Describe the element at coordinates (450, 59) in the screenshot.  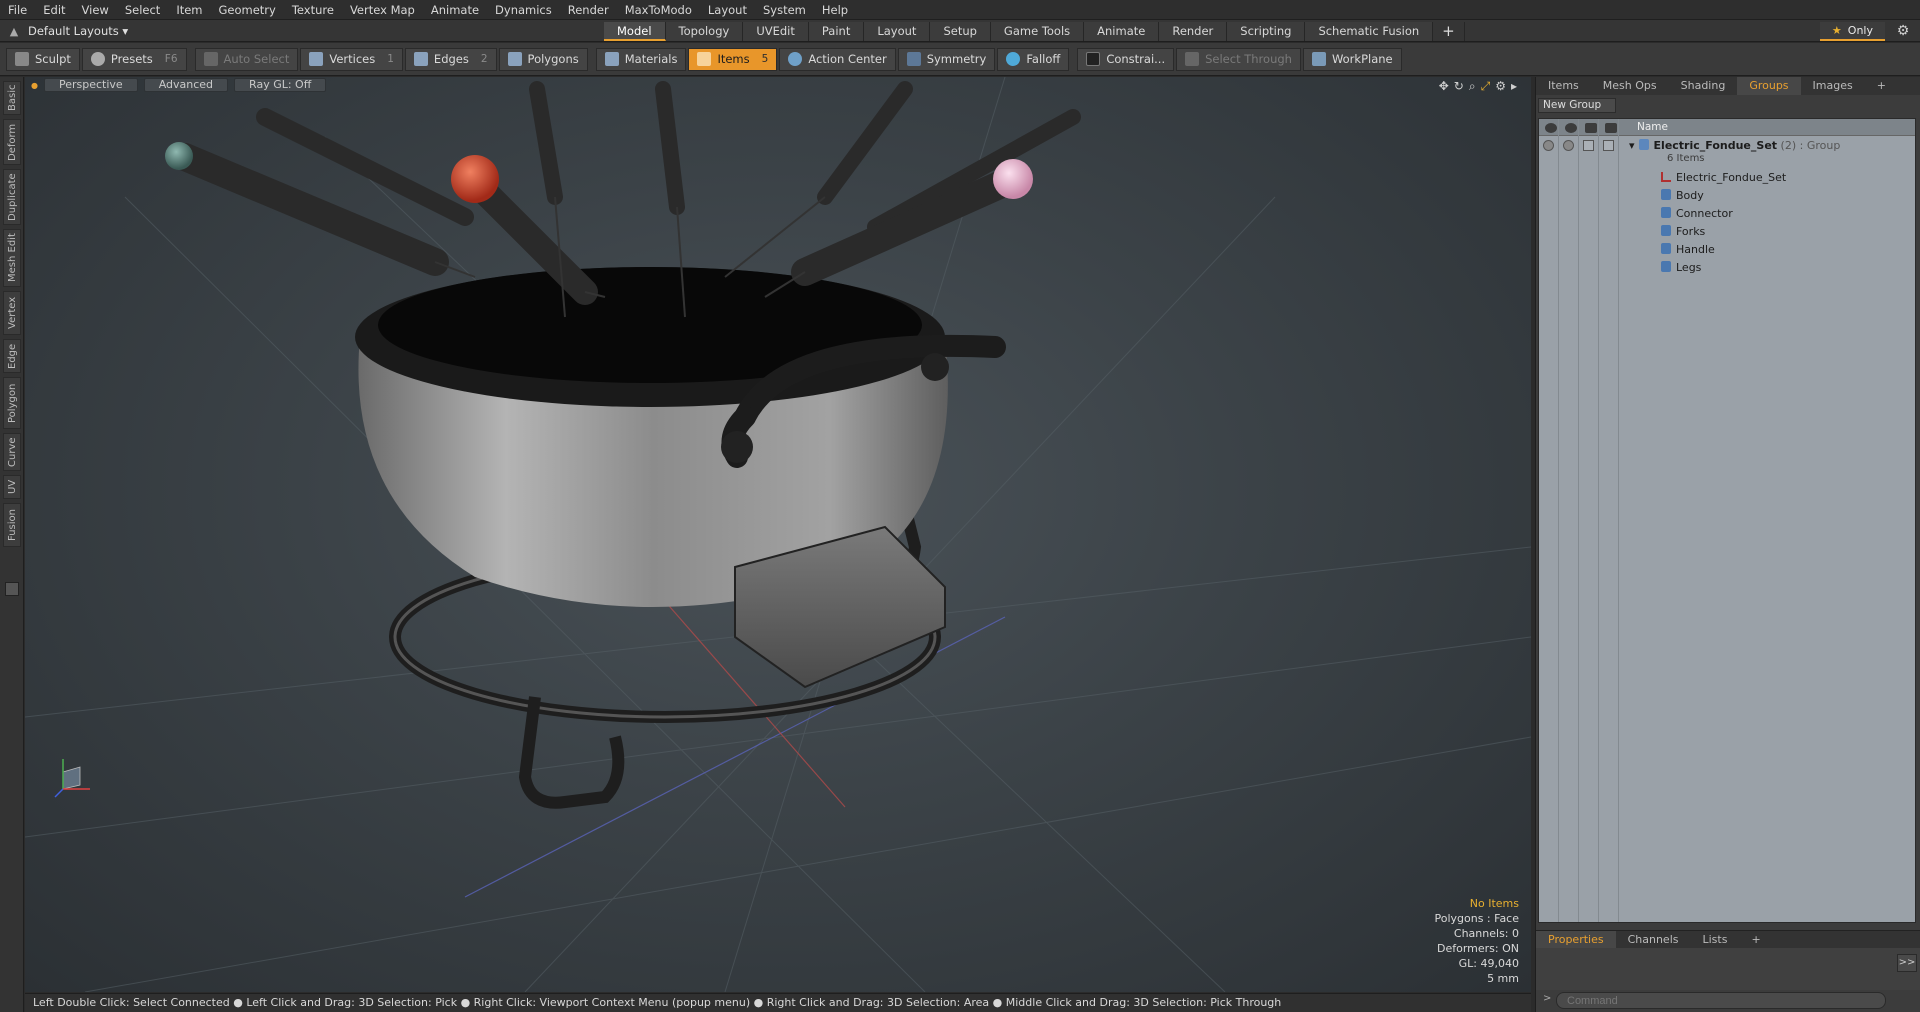
I see `edges-button: Edges 2` at that location.